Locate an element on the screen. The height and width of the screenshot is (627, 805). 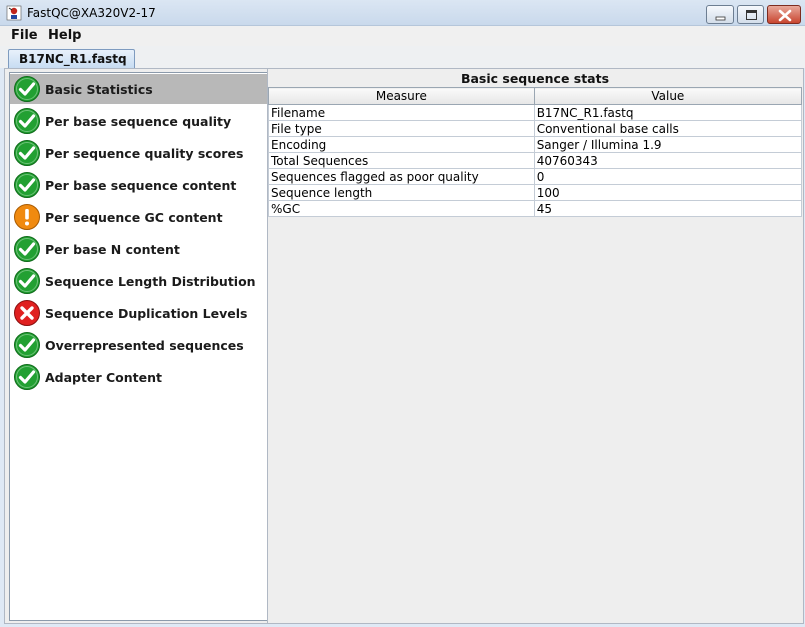
value-cell: Conventional base calls is located at coordinates (668, 128).